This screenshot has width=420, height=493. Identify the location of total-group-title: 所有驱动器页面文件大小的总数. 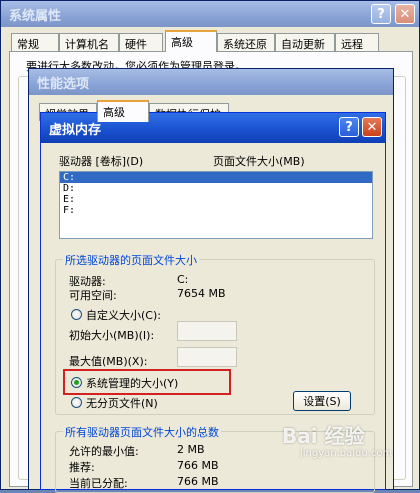
(142, 432).